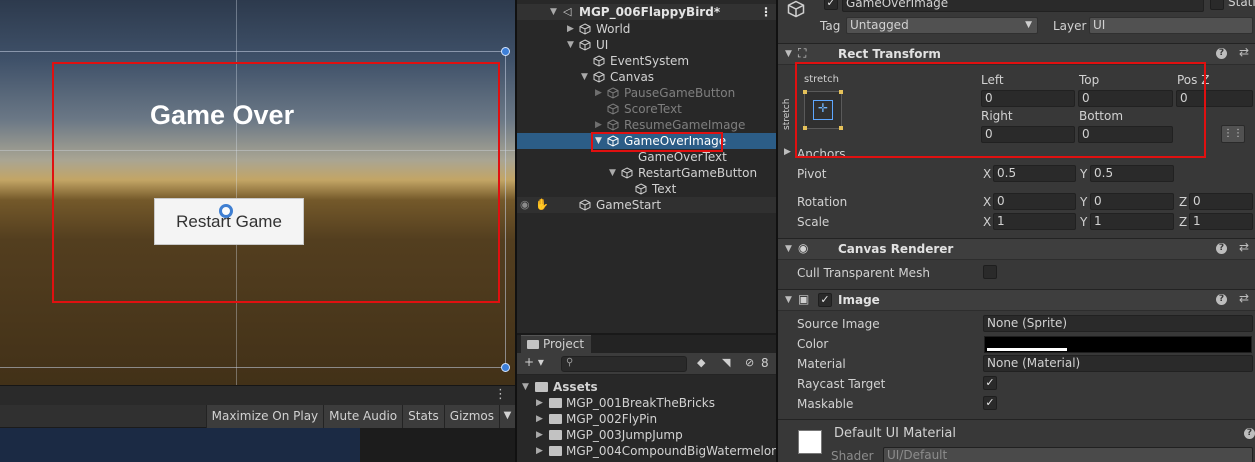  What do you see at coordinates (701, 362) in the screenshot?
I see `filter-by-type-icon: ◆` at bounding box center [701, 362].